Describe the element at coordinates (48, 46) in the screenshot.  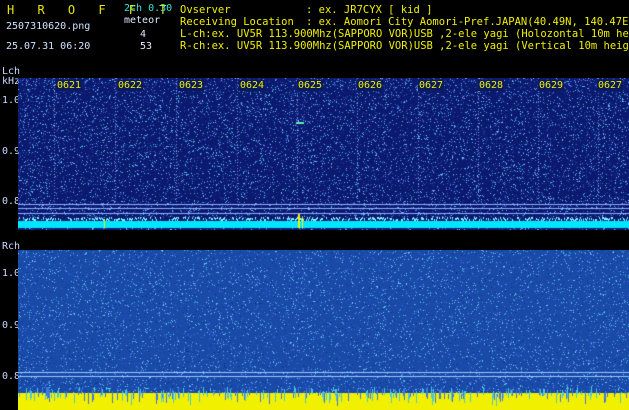
I see `timestamp: 25.07.31 06:20` at that location.